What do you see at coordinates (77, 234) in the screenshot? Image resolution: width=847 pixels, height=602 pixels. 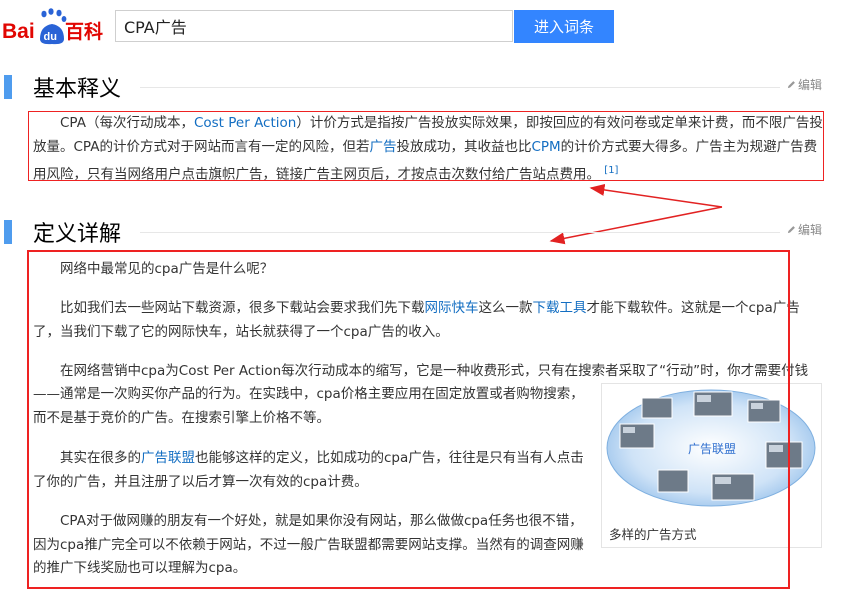 I see `section-title: 定义详解` at bounding box center [77, 234].